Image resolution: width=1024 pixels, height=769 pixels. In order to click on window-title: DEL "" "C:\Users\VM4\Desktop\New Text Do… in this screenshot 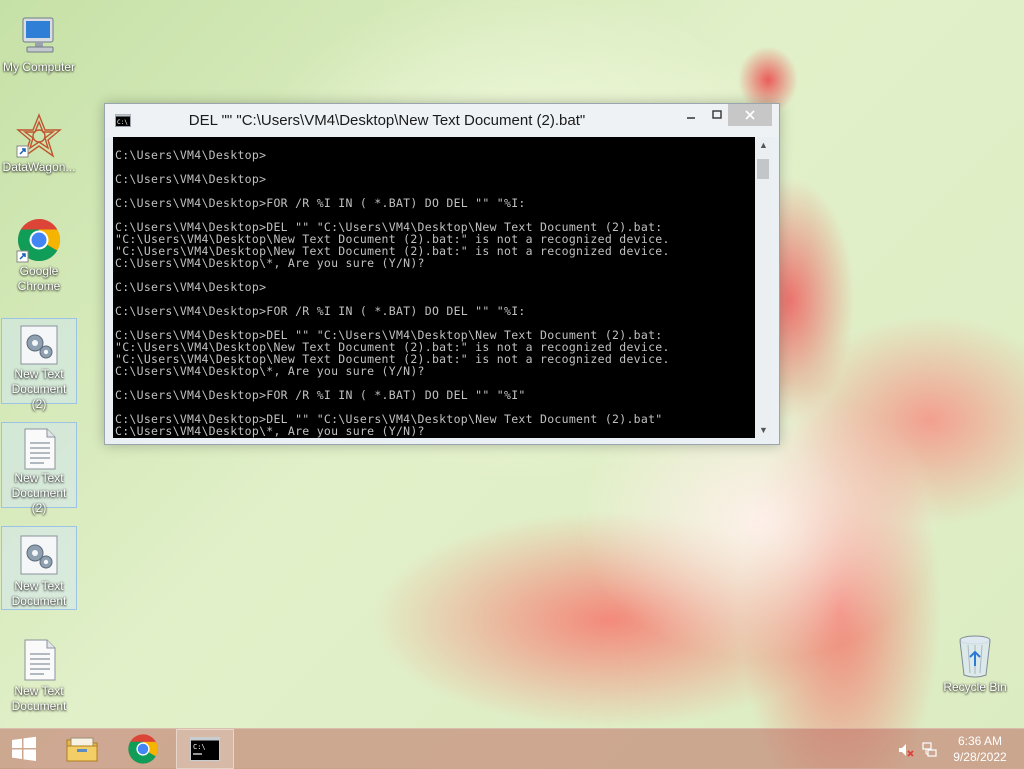, I will do `click(387, 120)`.